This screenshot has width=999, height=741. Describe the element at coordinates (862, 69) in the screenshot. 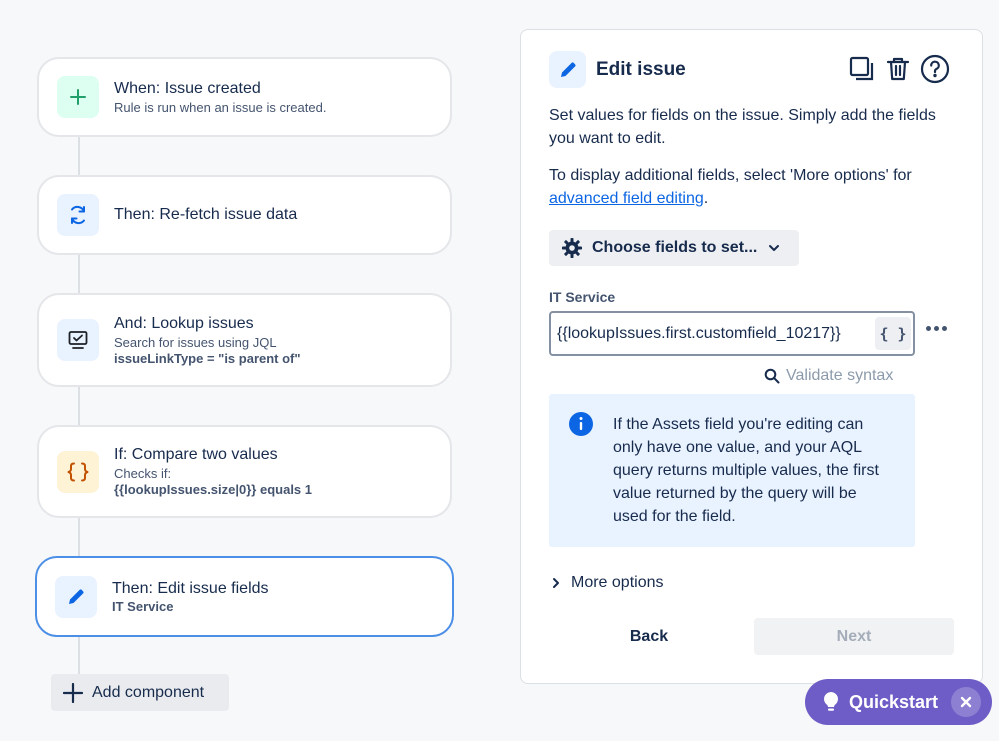

I see `duplicate-icon` at that location.